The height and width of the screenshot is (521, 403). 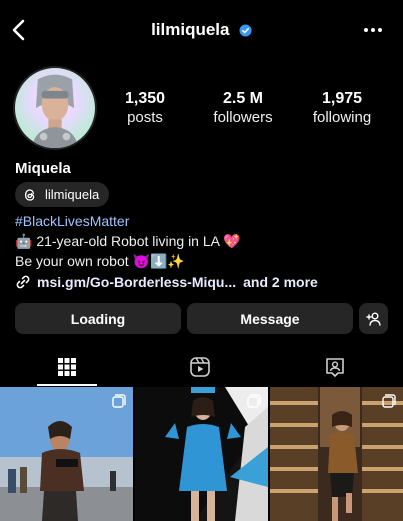 What do you see at coordinates (55, 111) in the screenshot?
I see `avatar-image` at bounding box center [55, 111].